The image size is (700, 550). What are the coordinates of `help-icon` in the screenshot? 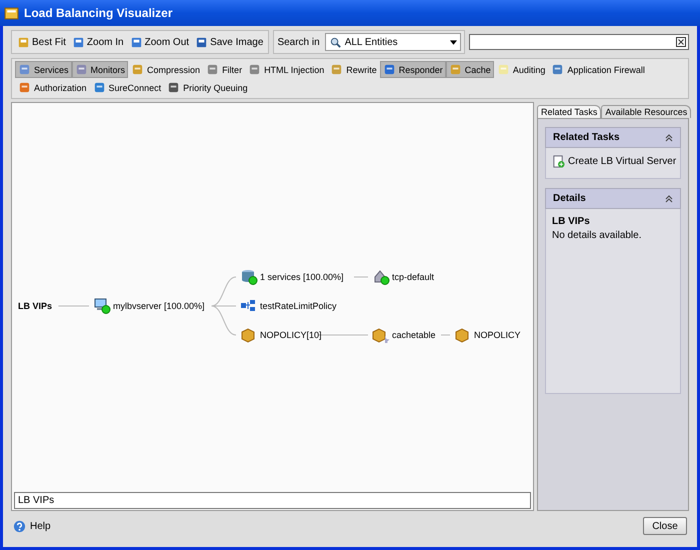 It's located at (19, 526).